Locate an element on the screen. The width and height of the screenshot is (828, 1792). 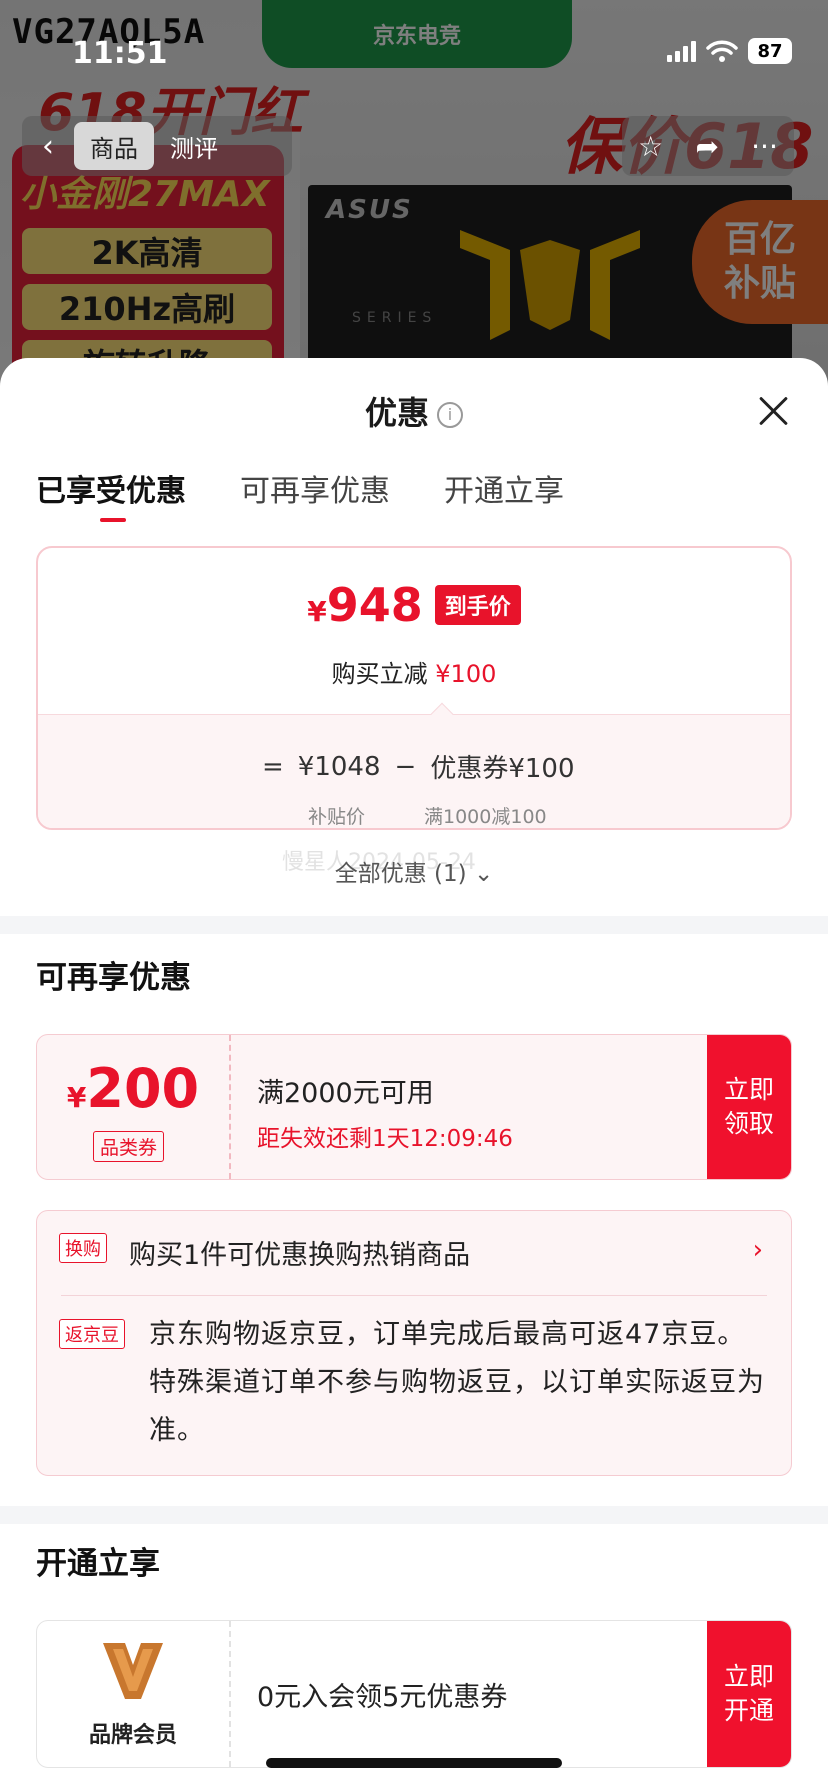
share-icon: ➦ is located at coordinates (706, 146).